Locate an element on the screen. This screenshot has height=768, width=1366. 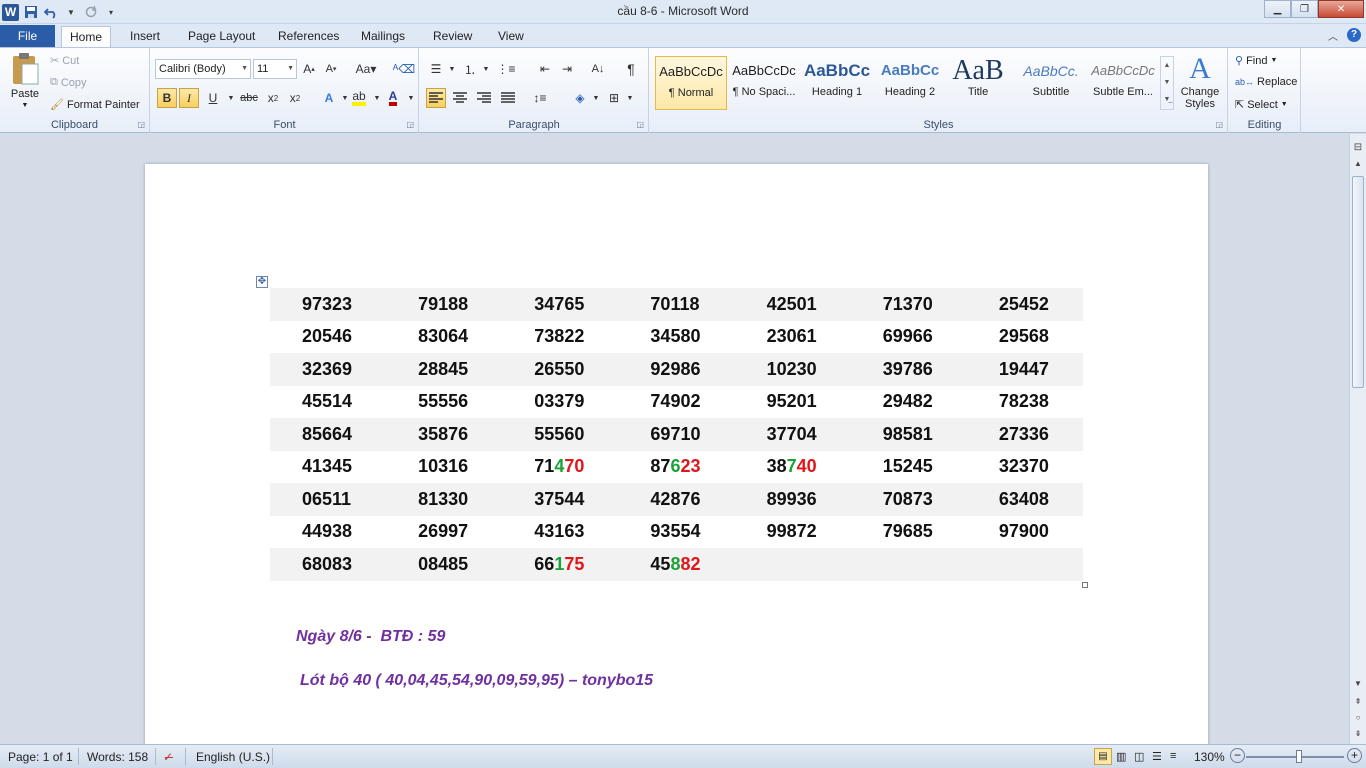
table-cell: 89936 is located at coordinates (792, 499).